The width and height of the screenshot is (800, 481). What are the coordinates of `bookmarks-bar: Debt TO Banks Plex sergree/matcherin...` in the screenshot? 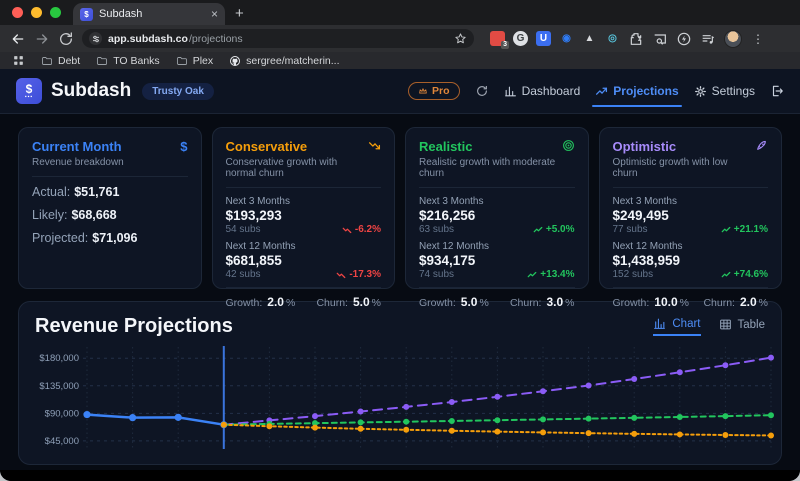 It's located at (400, 60).